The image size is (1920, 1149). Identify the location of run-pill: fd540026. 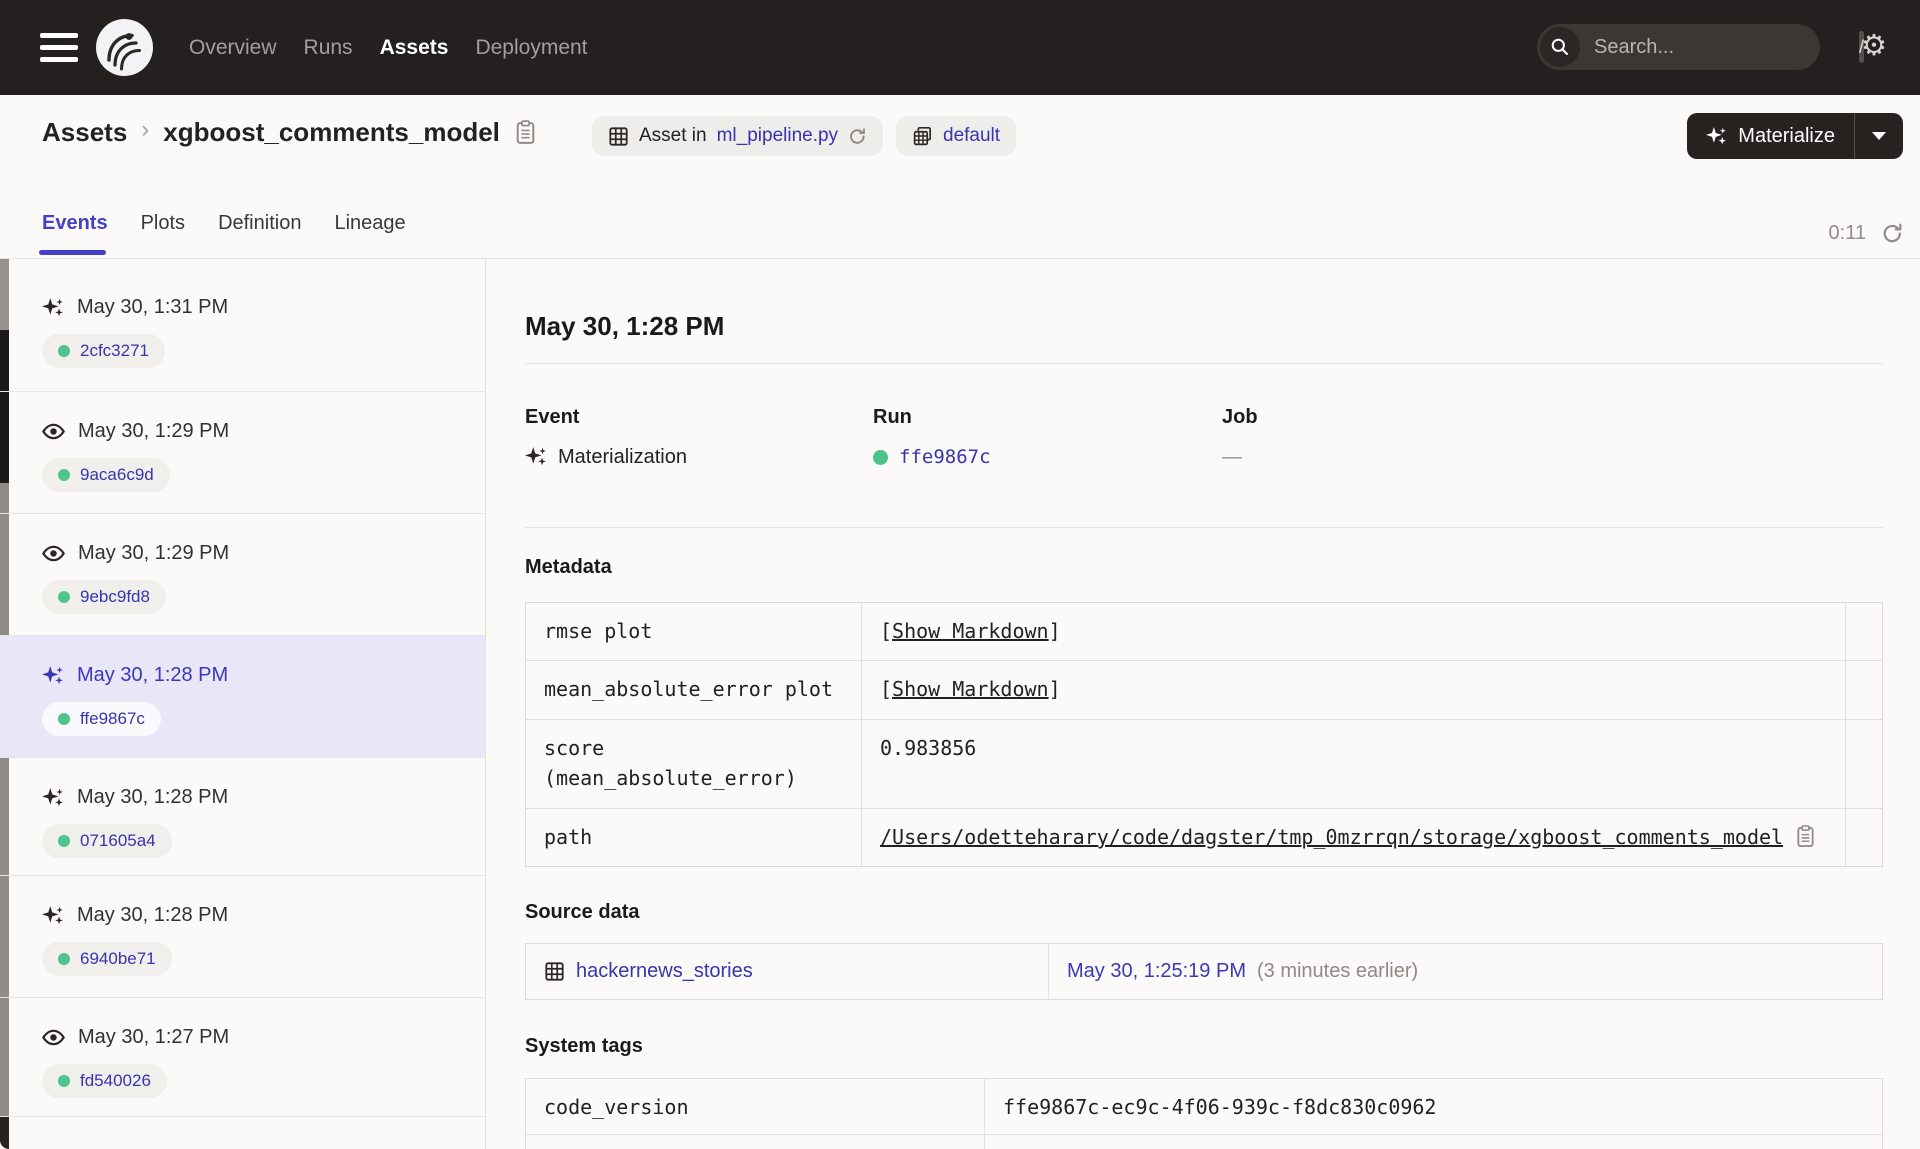
(104, 1081).